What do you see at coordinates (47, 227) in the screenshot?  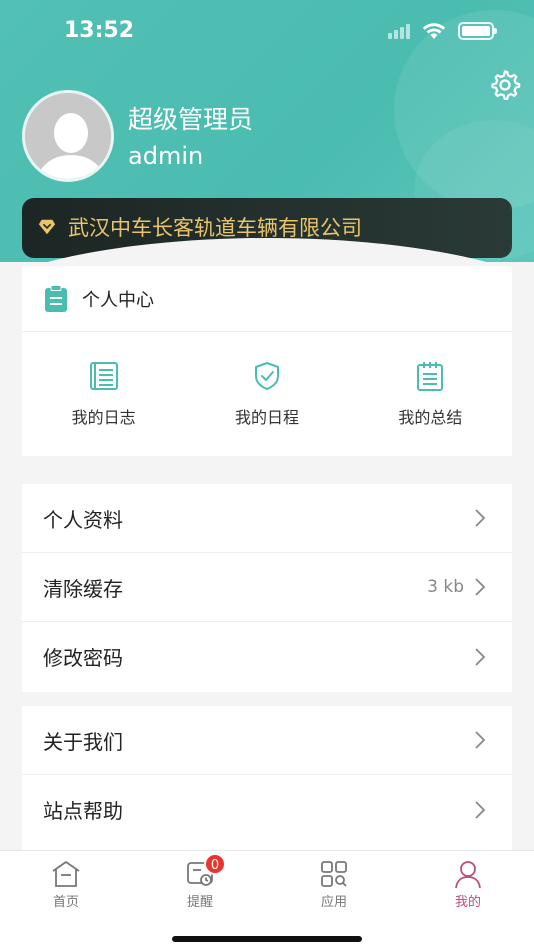 I see `diamond-icon` at bounding box center [47, 227].